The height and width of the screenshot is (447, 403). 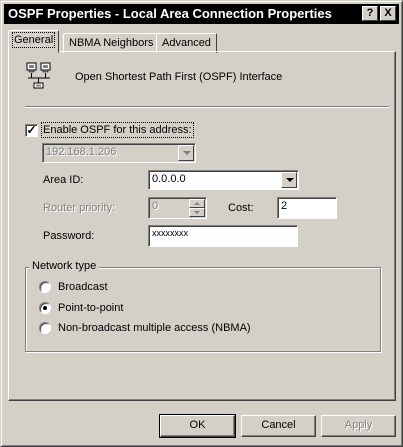 I want to click on password-label: Password:, so click(x=69, y=236).